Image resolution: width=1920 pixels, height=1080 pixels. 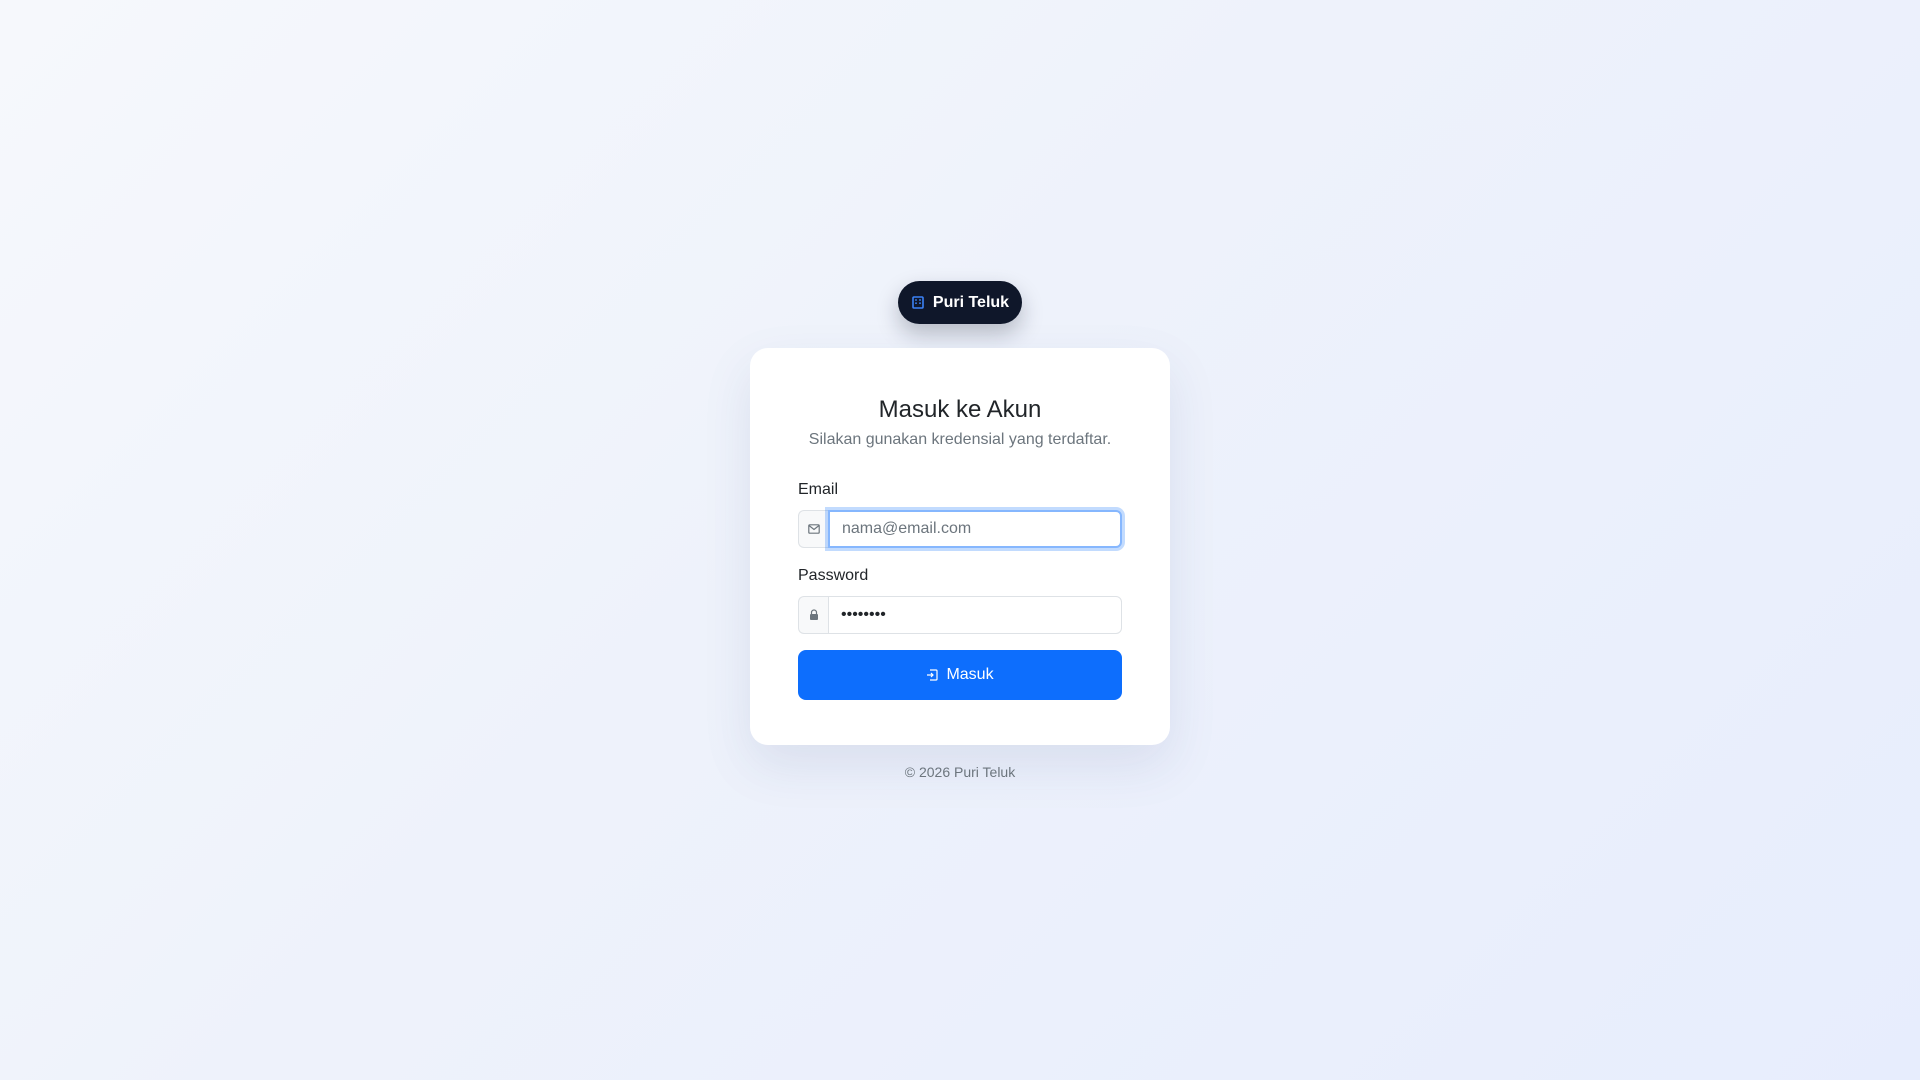 I want to click on password-input-group, so click(x=960, y=615).